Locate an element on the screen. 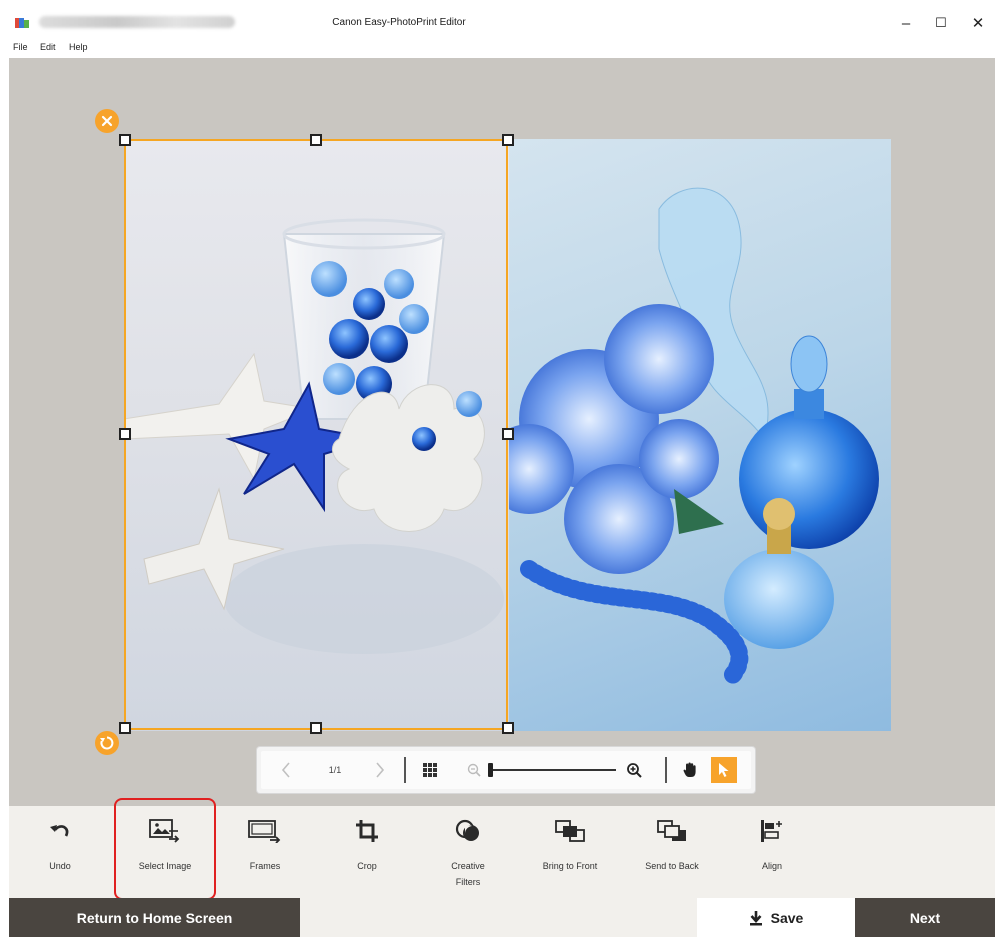 This screenshot has height=937, width=998. zoom-slider is located at coordinates (552, 770).